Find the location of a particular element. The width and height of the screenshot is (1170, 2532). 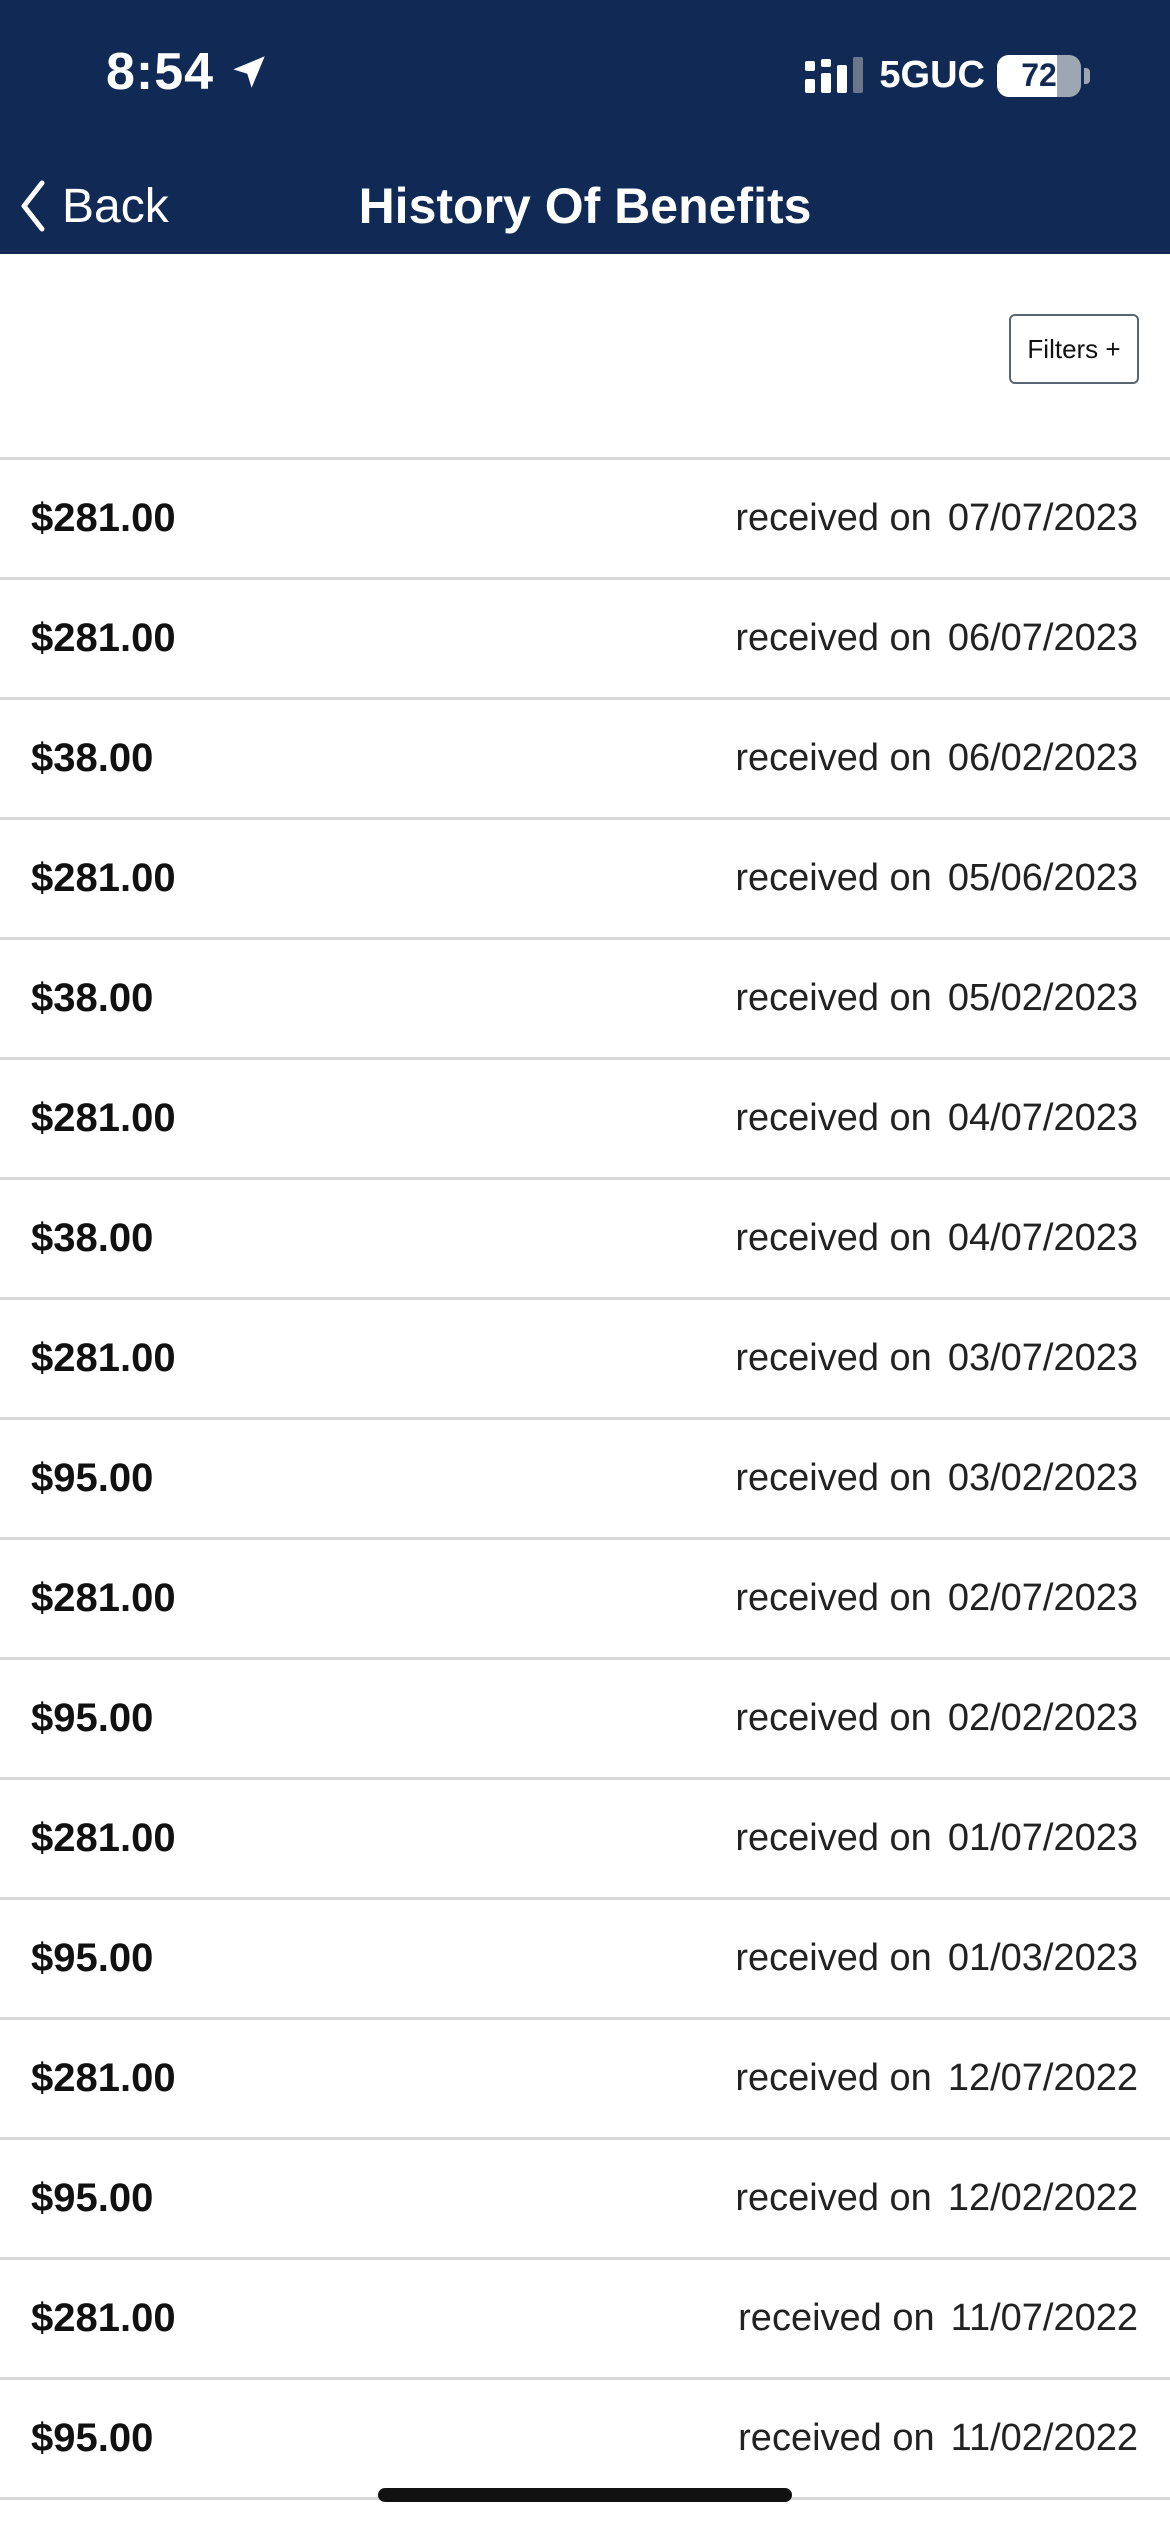

status-bar: 8:54 5GUC 72 is located at coordinates (585, 75).